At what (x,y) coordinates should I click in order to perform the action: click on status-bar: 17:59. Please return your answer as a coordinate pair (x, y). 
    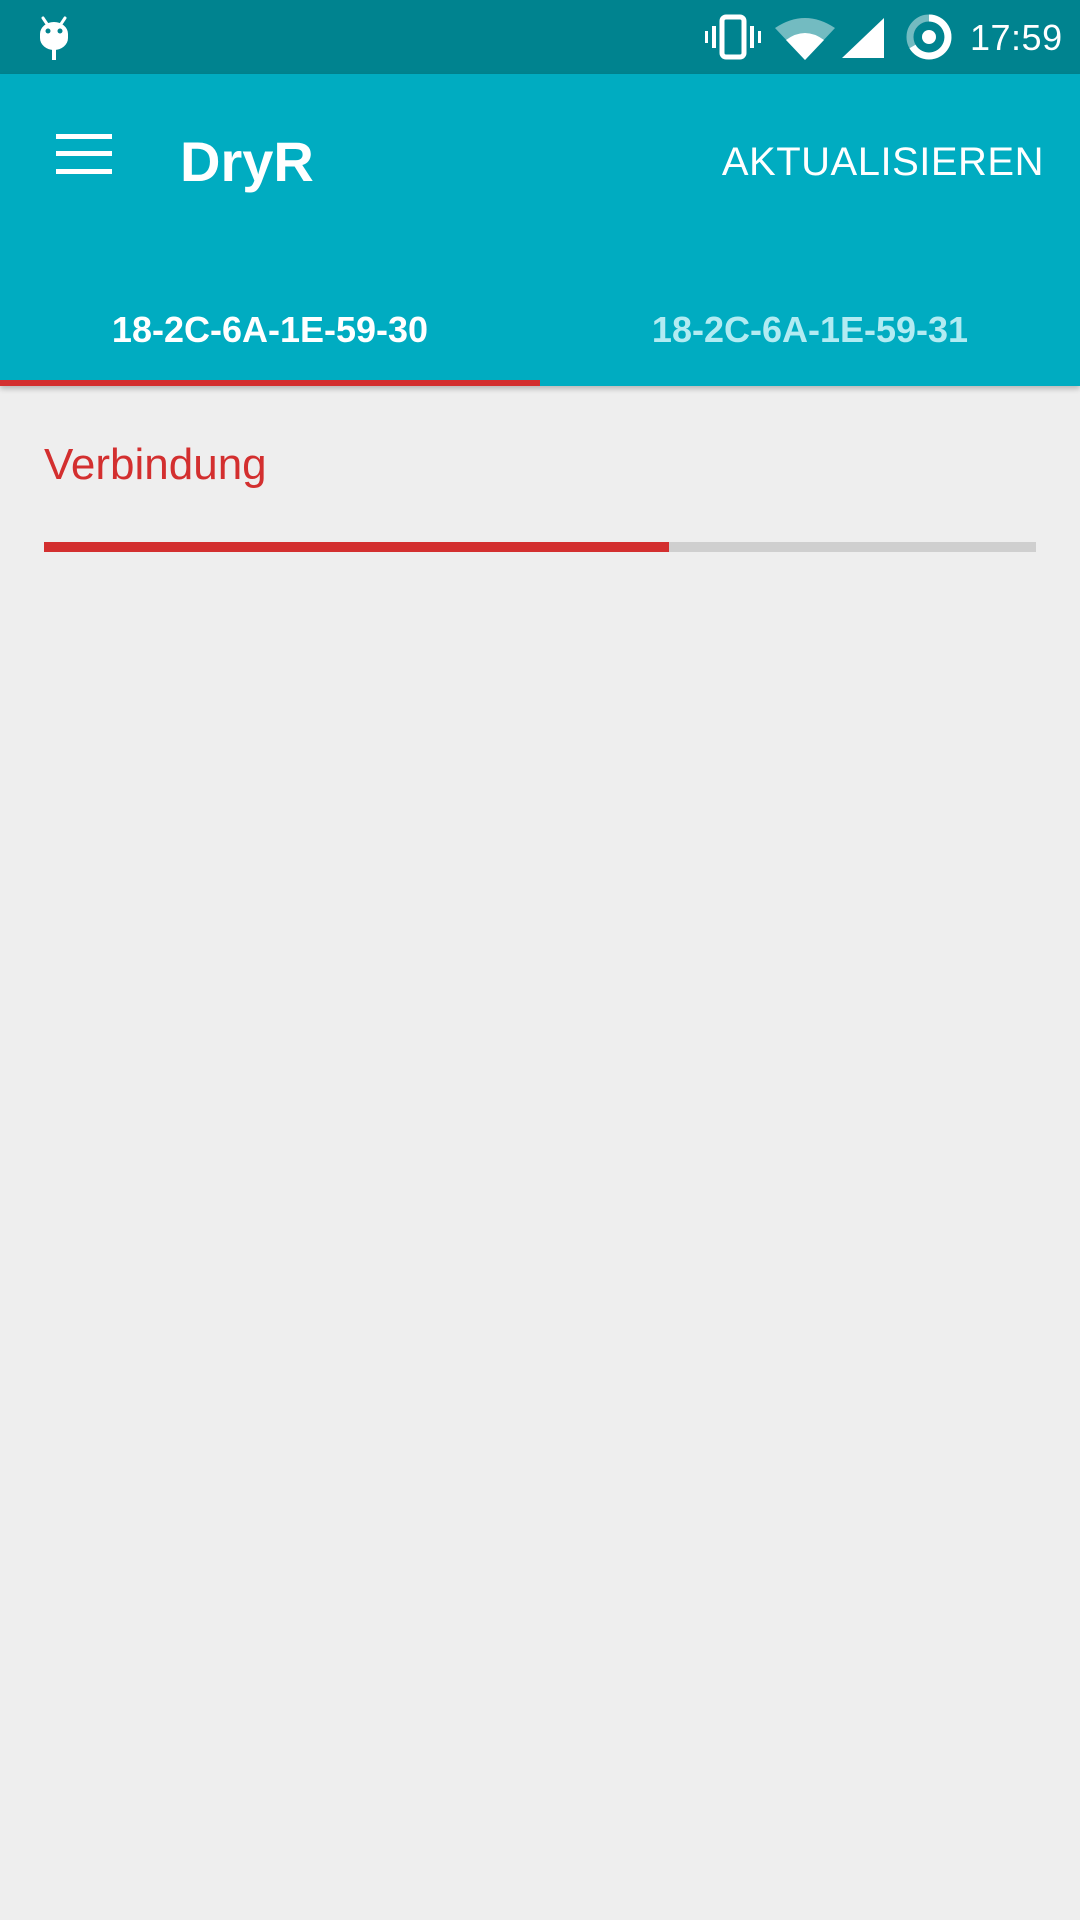
    Looking at the image, I should click on (540, 37).